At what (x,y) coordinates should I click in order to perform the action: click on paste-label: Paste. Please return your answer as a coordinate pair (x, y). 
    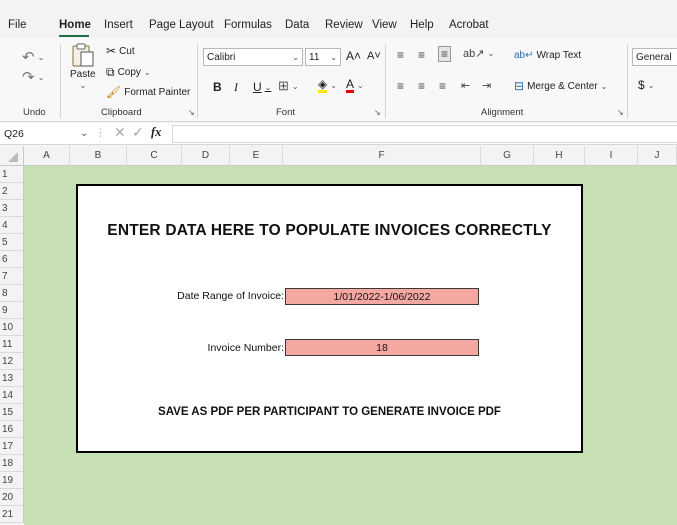
    Looking at the image, I should click on (83, 74).